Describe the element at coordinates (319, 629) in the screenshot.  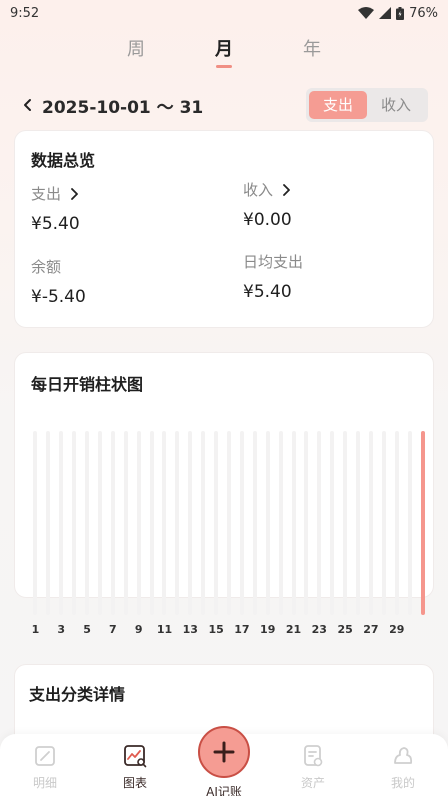
I see `x-tick-label: 23` at that location.